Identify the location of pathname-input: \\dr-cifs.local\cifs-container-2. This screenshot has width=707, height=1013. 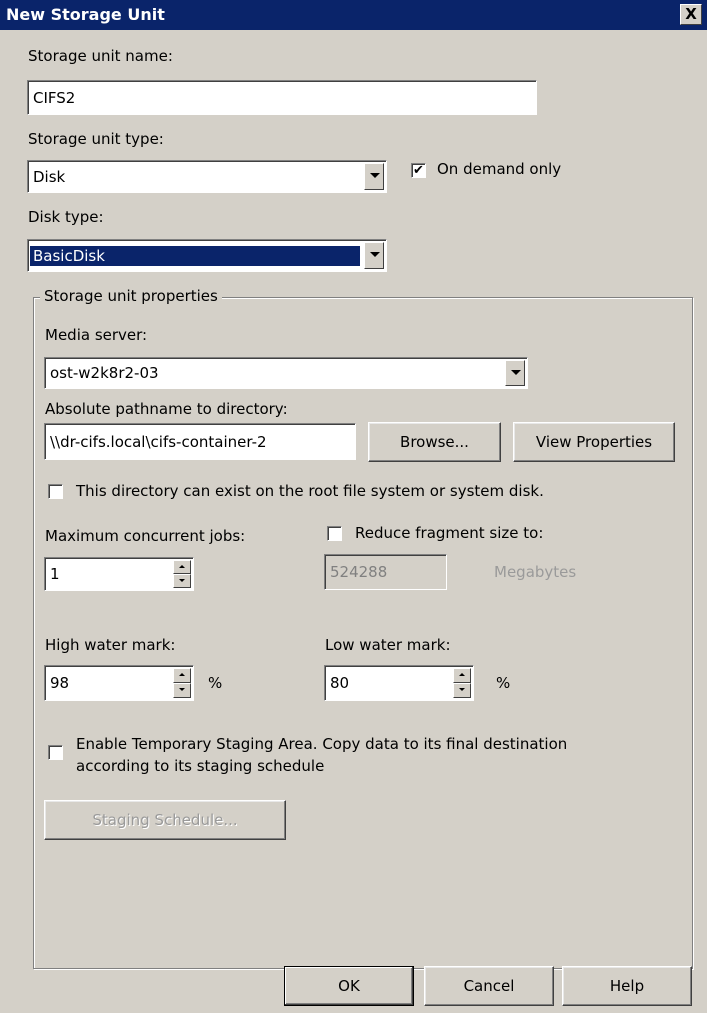
(200, 441).